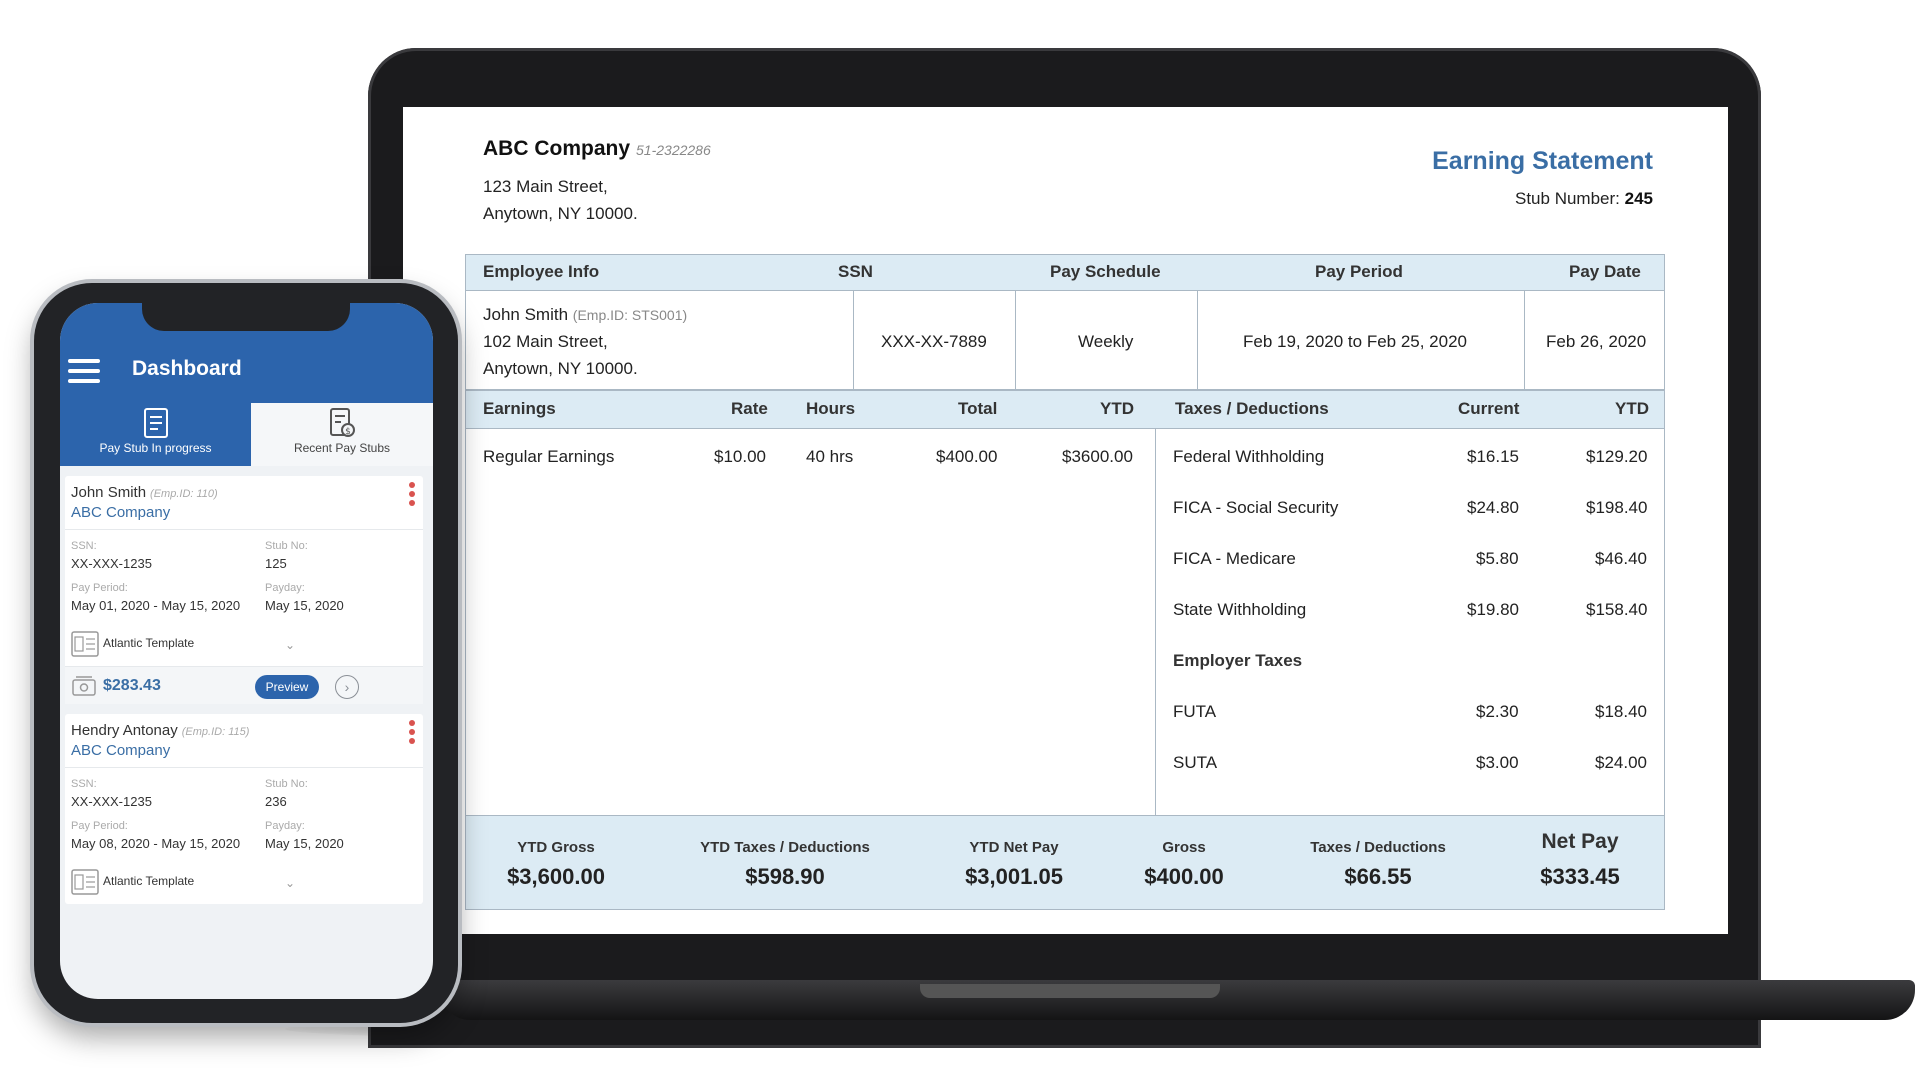 This screenshot has height=1071, width=1931. I want to click on phone-notch, so click(246, 317).